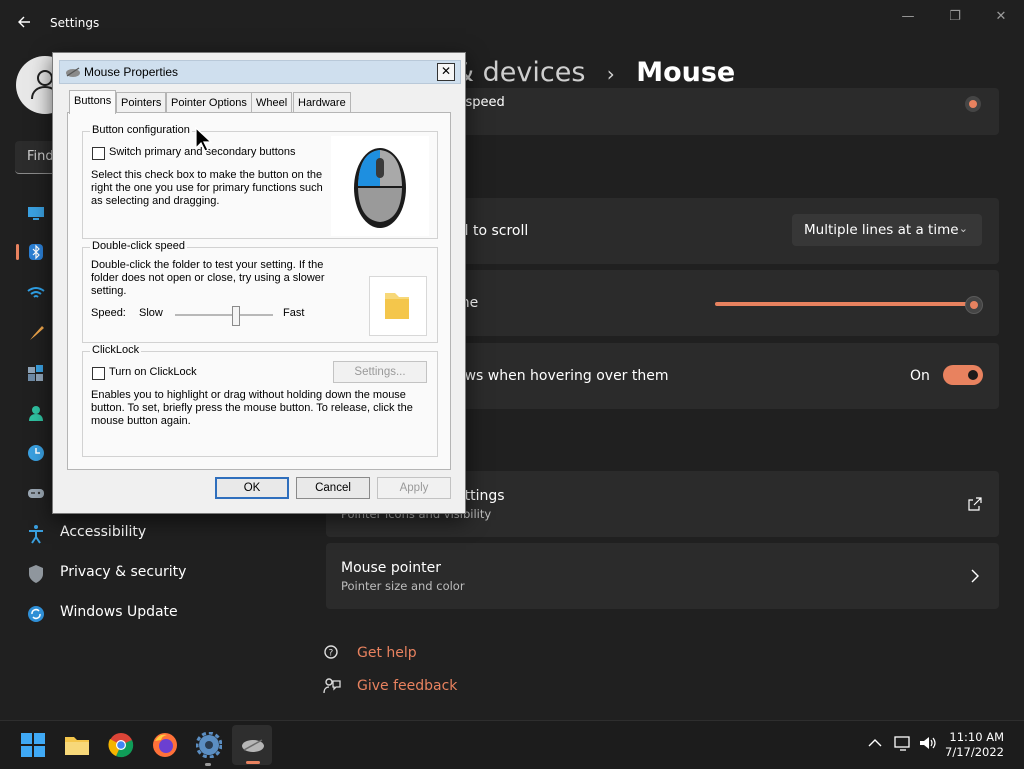 This screenshot has width=1024, height=769. I want to click on switch-buttons-checkbox, so click(98, 153).